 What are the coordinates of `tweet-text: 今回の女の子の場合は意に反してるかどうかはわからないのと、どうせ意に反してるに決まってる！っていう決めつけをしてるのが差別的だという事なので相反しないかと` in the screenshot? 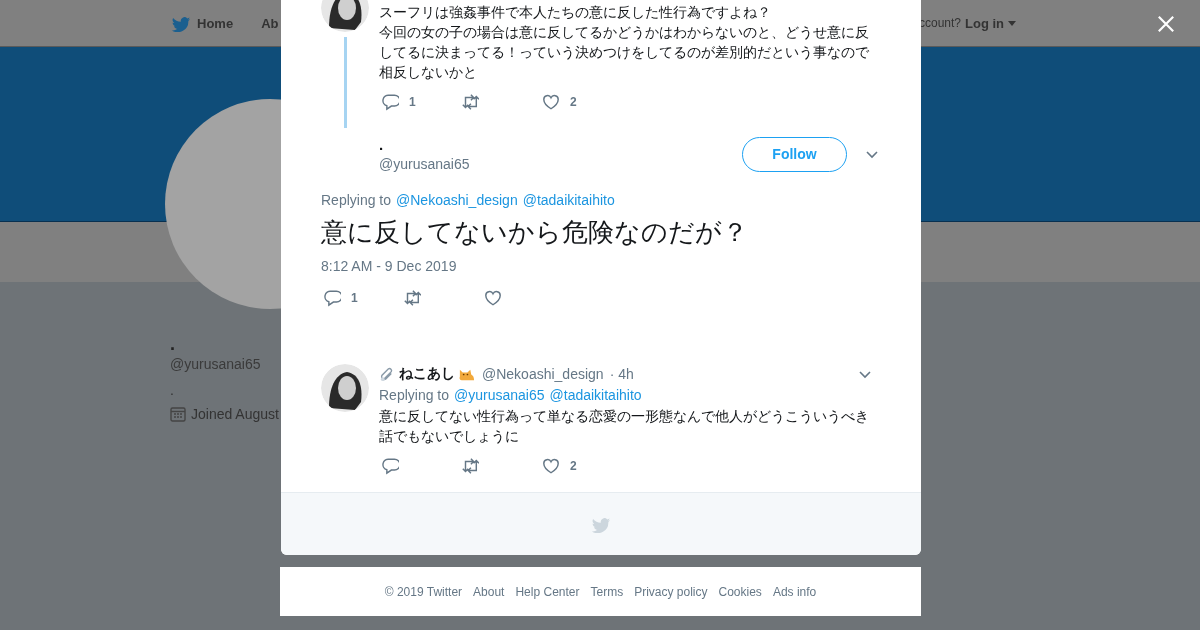 It's located at (624, 52).